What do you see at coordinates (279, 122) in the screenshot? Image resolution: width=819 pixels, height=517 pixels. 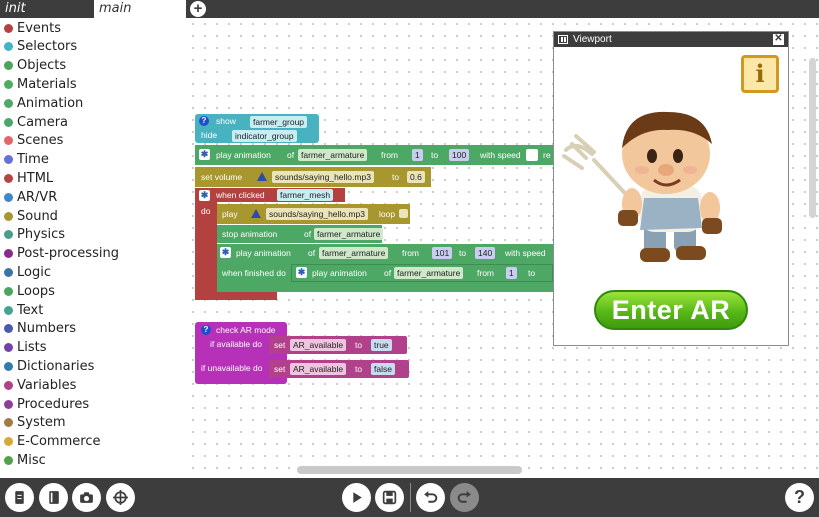 I see `show-target-dropdown: farmer_group` at bounding box center [279, 122].